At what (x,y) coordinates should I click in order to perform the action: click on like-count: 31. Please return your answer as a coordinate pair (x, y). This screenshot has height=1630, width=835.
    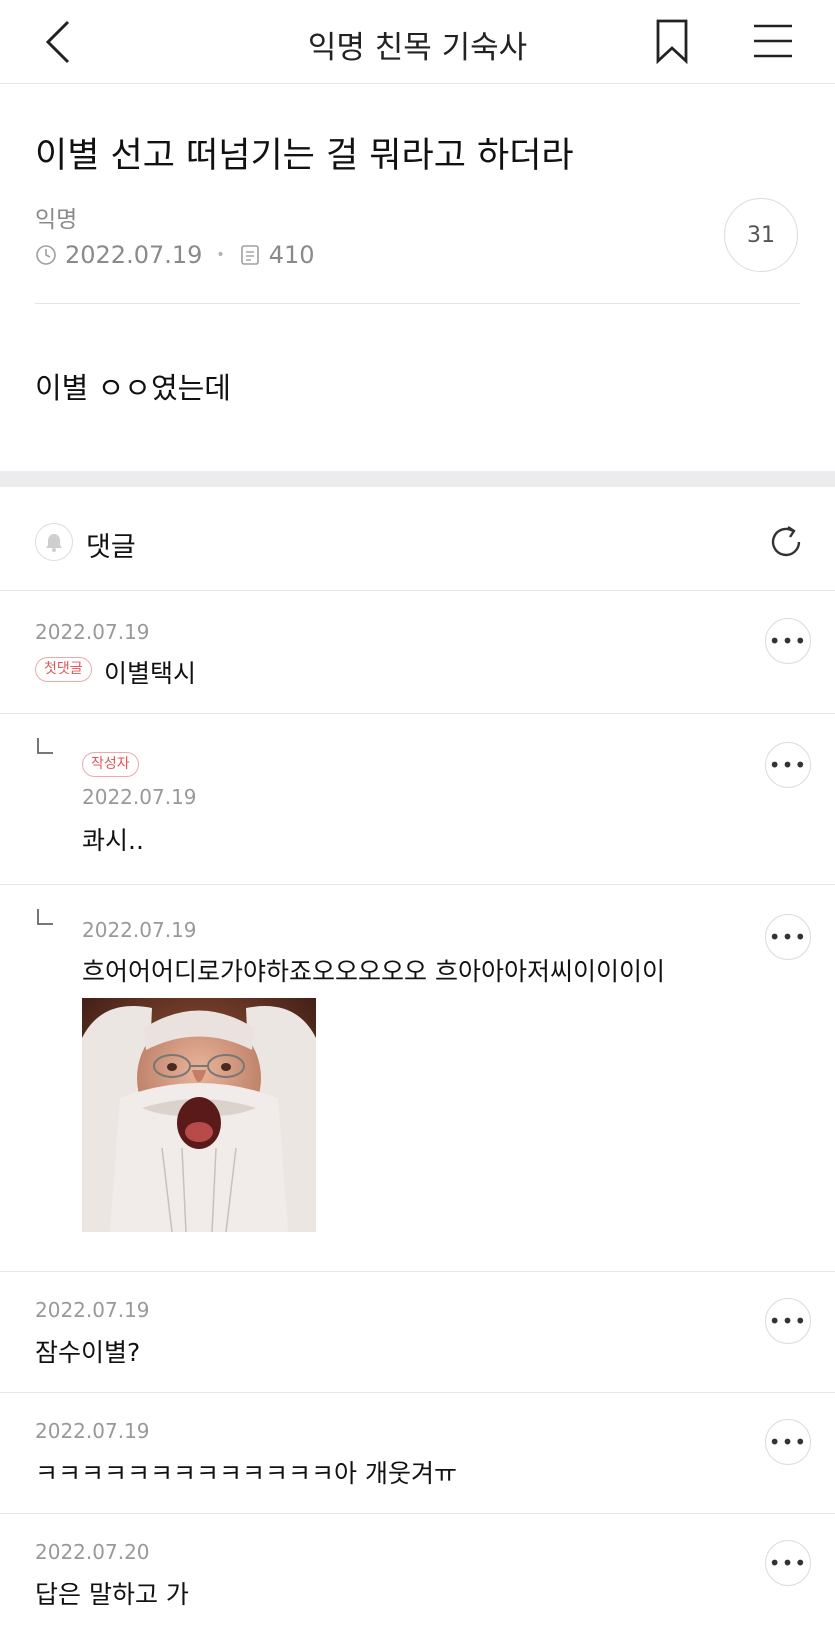
    Looking at the image, I should click on (761, 235).